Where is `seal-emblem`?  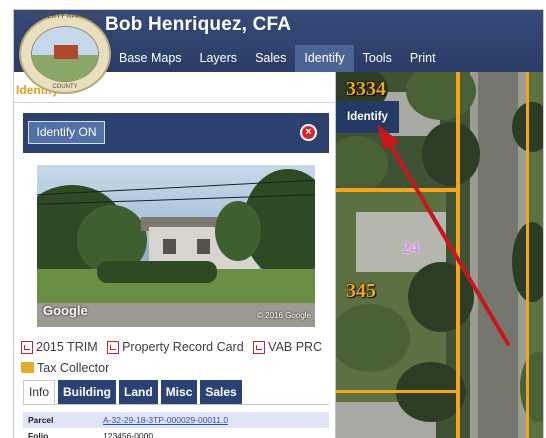
seal-emblem is located at coordinates (65, 54).